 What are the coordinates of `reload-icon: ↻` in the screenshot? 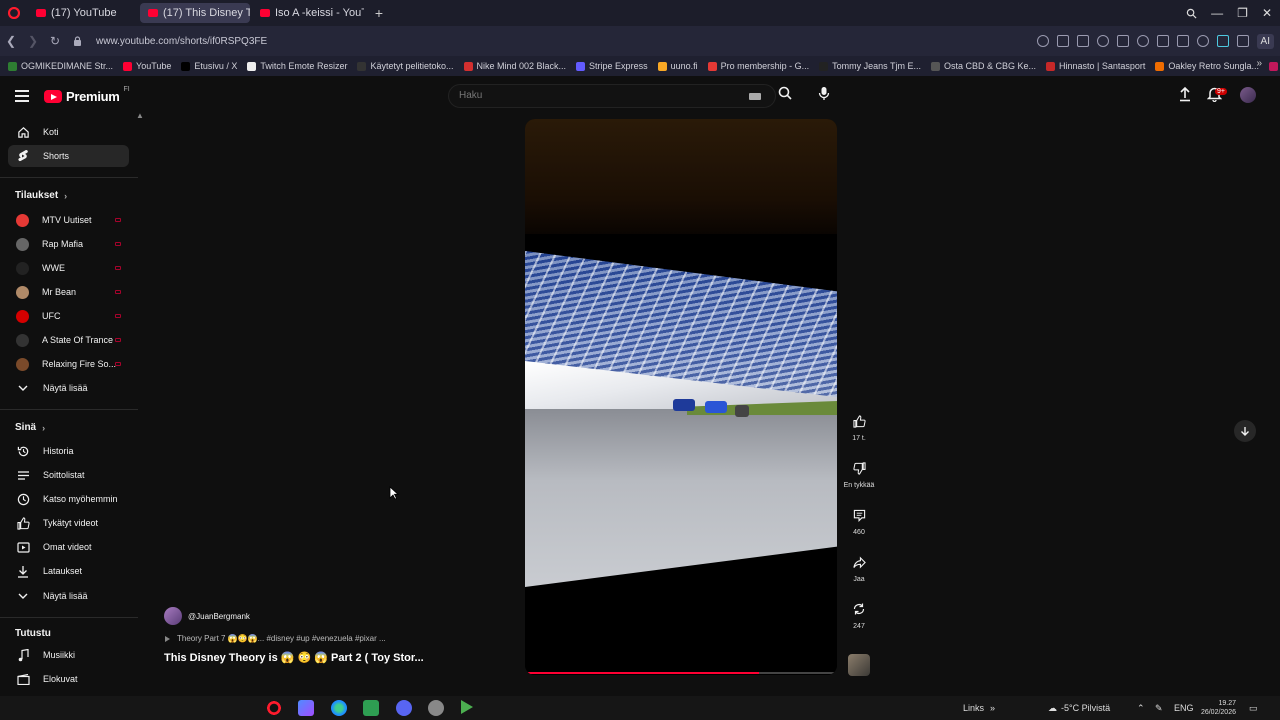 It's located at (55, 41).